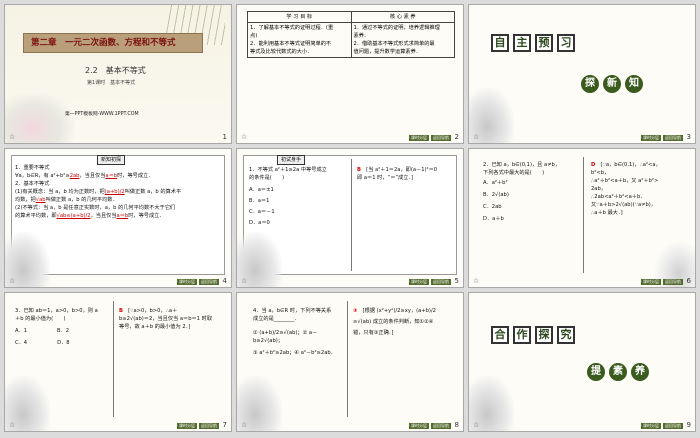 The image size is (700, 438). I want to click on slide-thumbnail-9: 合作探究 提素养 ☆ 课时分层 返回导航 9, so click(582, 362).